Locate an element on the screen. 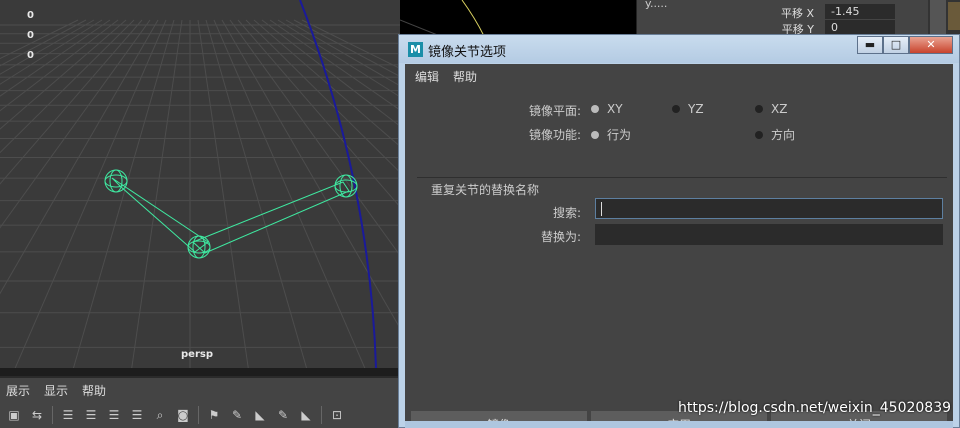 This screenshot has height=428, width=960. radio-label: XY is located at coordinates (615, 109).